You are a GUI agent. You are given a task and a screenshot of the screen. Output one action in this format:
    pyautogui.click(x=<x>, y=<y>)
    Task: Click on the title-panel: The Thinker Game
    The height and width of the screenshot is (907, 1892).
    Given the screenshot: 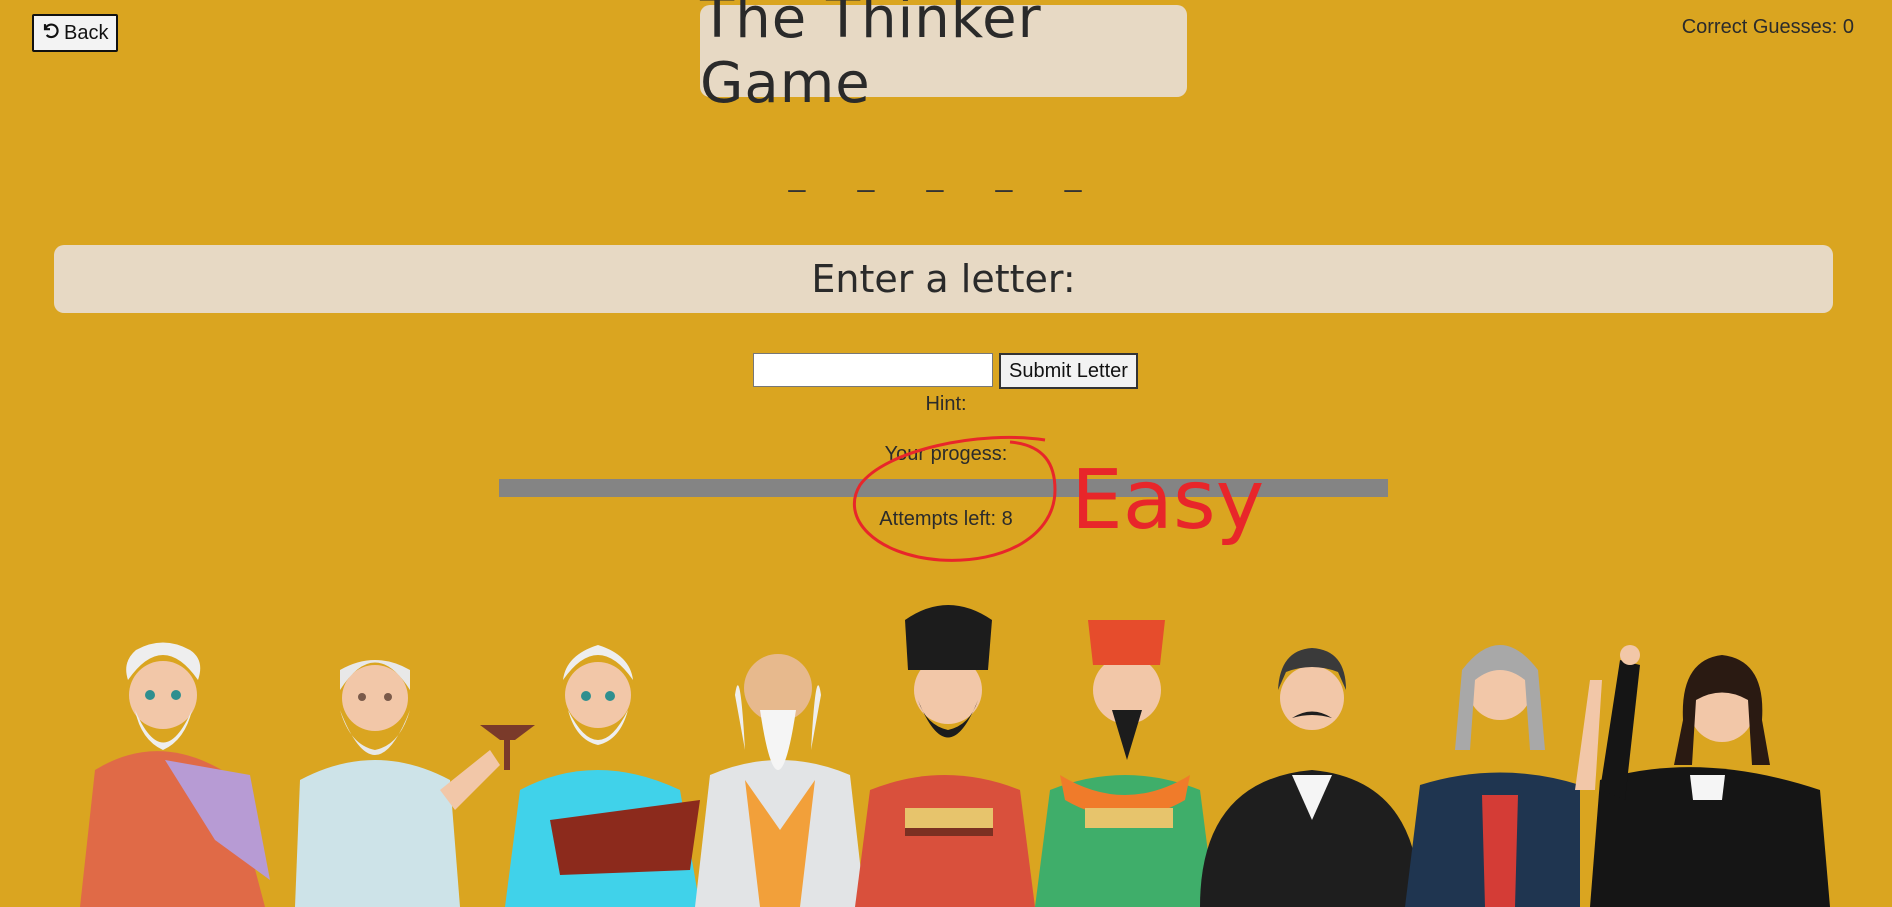 What is the action you would take?
    pyautogui.click(x=943, y=58)
    